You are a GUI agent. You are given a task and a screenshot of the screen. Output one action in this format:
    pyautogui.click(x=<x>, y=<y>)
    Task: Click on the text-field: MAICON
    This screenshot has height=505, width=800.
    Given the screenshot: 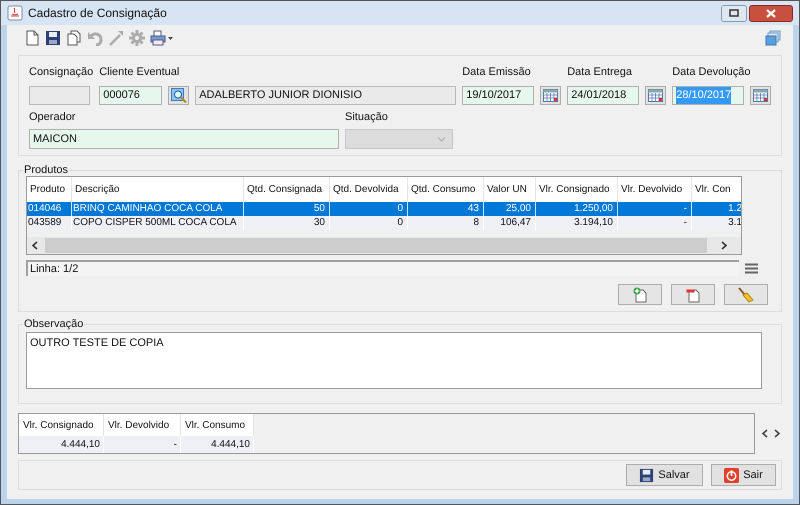 What is the action you would take?
    pyautogui.click(x=184, y=139)
    